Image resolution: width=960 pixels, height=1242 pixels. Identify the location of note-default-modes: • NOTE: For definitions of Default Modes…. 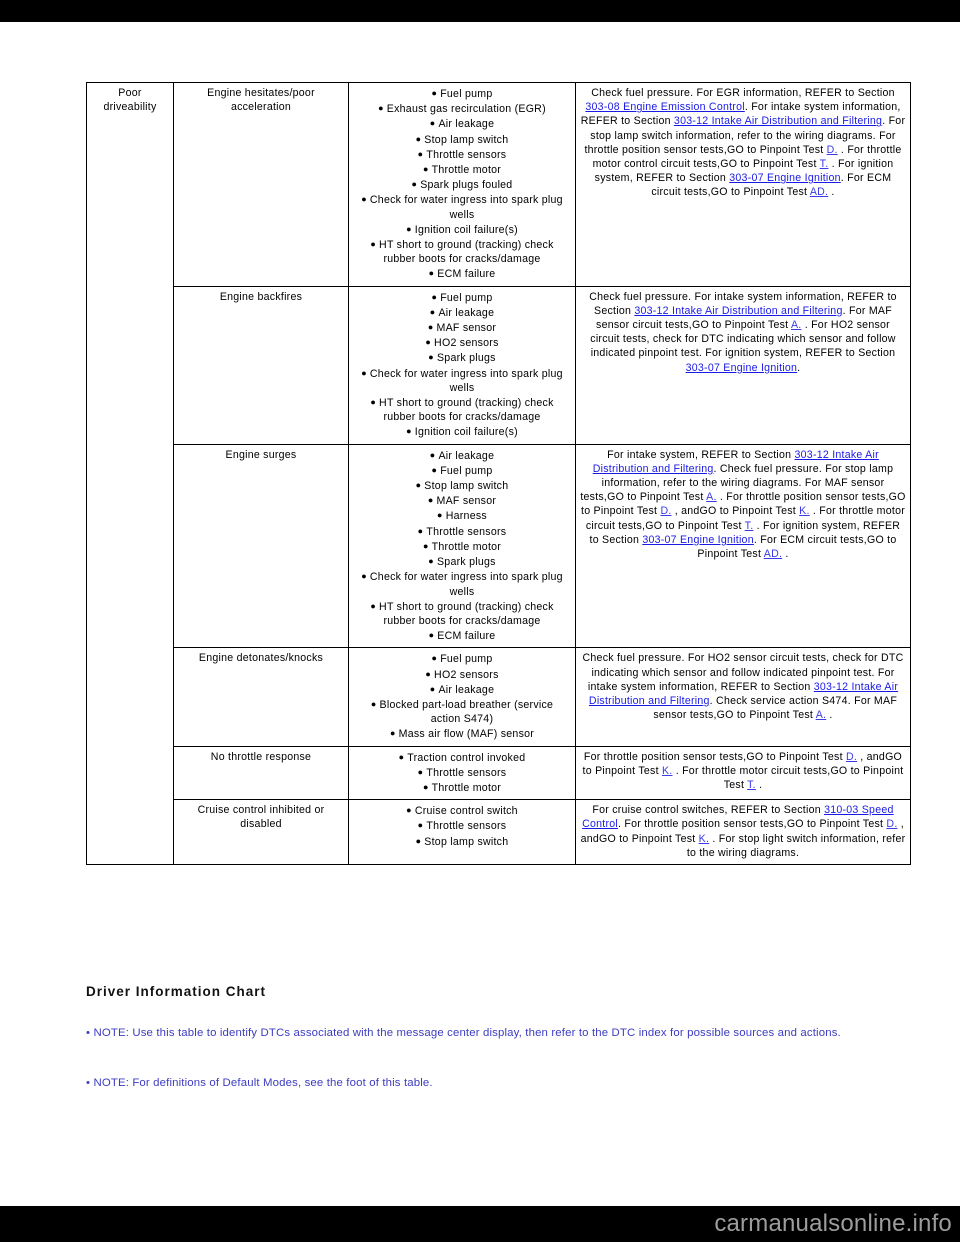
(259, 1083).